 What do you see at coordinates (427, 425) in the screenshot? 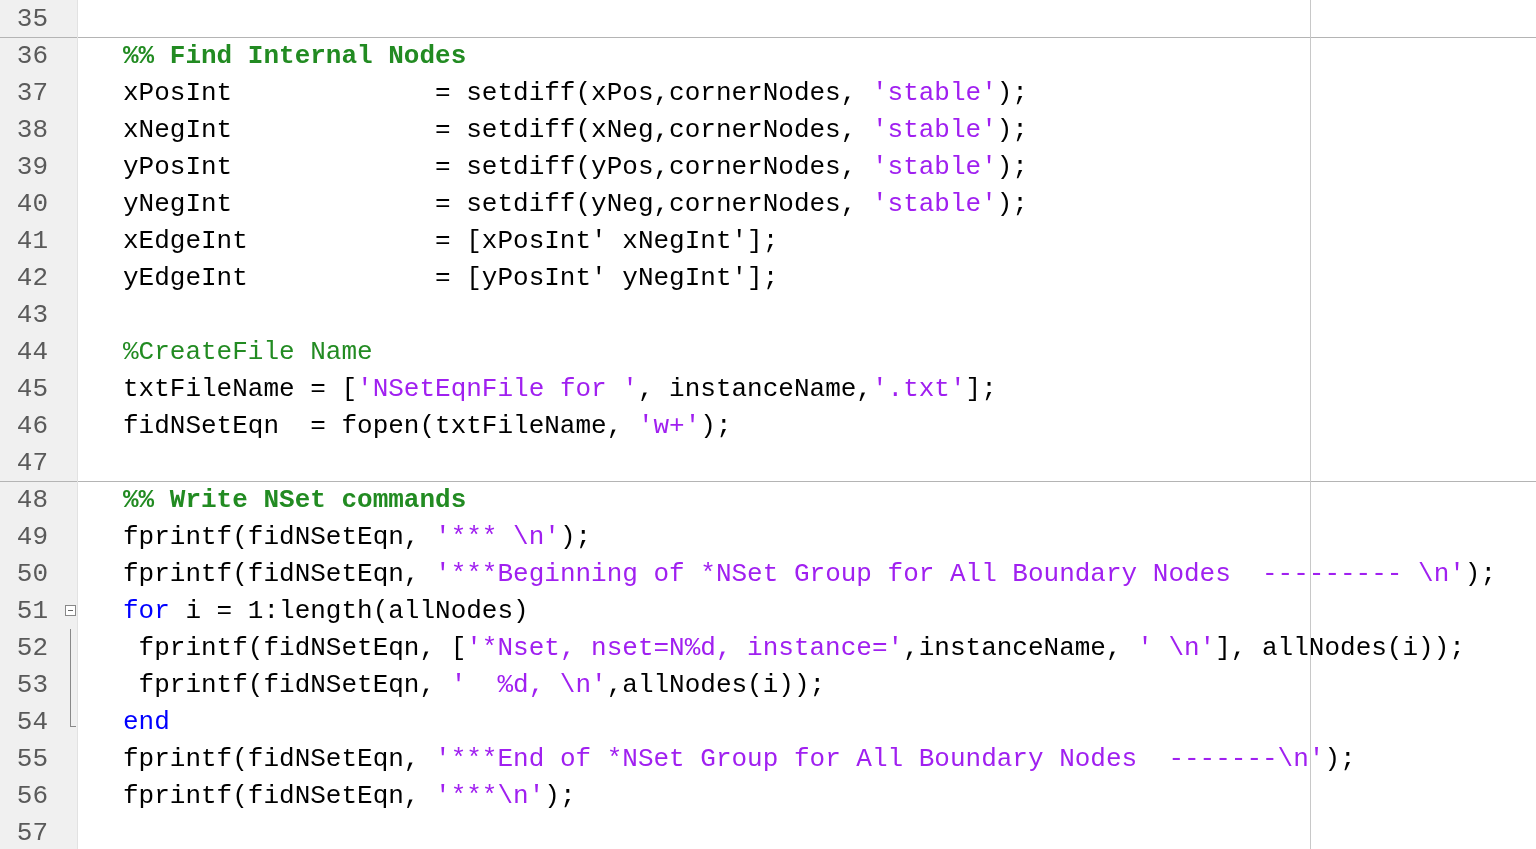
I see `code-line: fidNSetEqn = fopen(txtFileName, 'w+');` at bounding box center [427, 425].